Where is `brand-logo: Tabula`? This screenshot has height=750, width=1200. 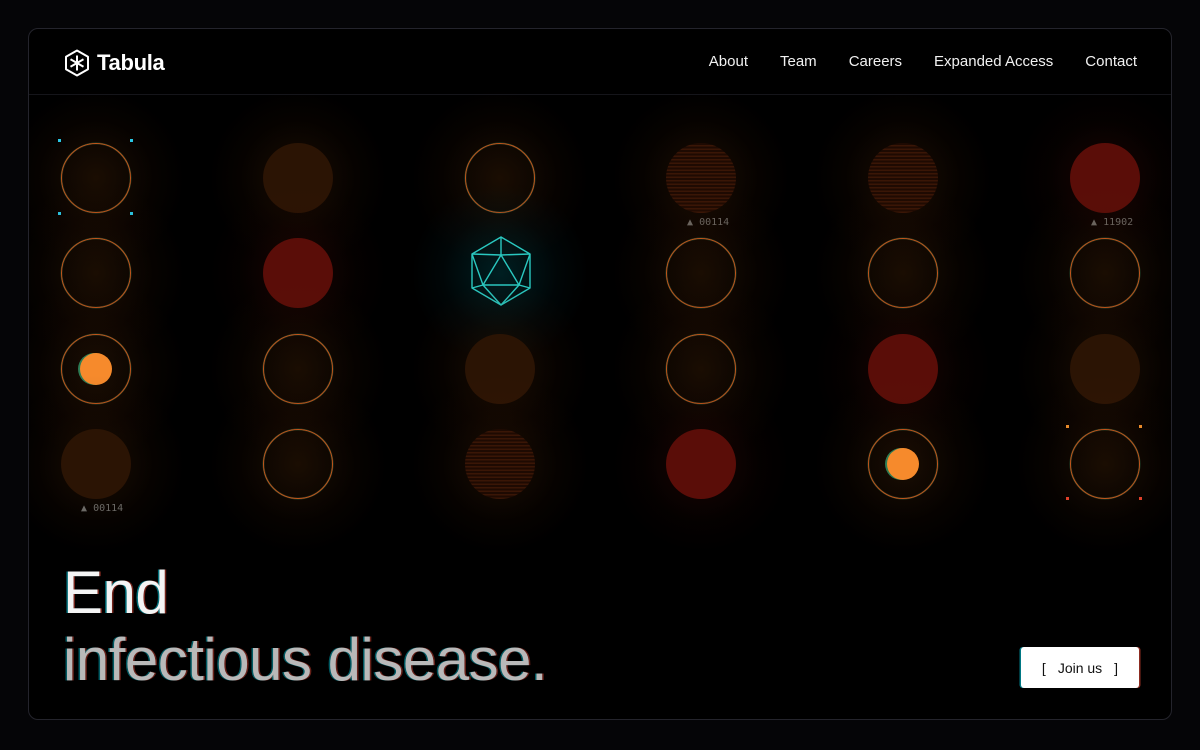 brand-logo: Tabula is located at coordinates (114, 63).